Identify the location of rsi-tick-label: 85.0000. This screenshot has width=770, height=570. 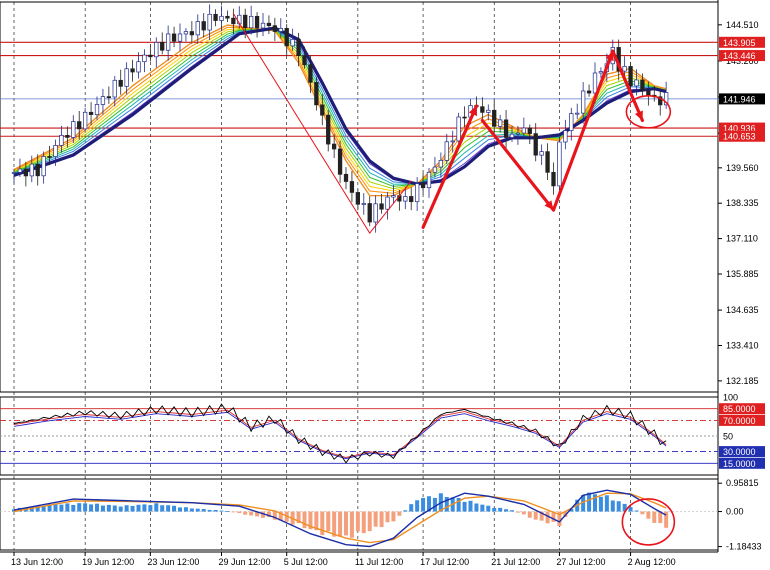
(739, 409).